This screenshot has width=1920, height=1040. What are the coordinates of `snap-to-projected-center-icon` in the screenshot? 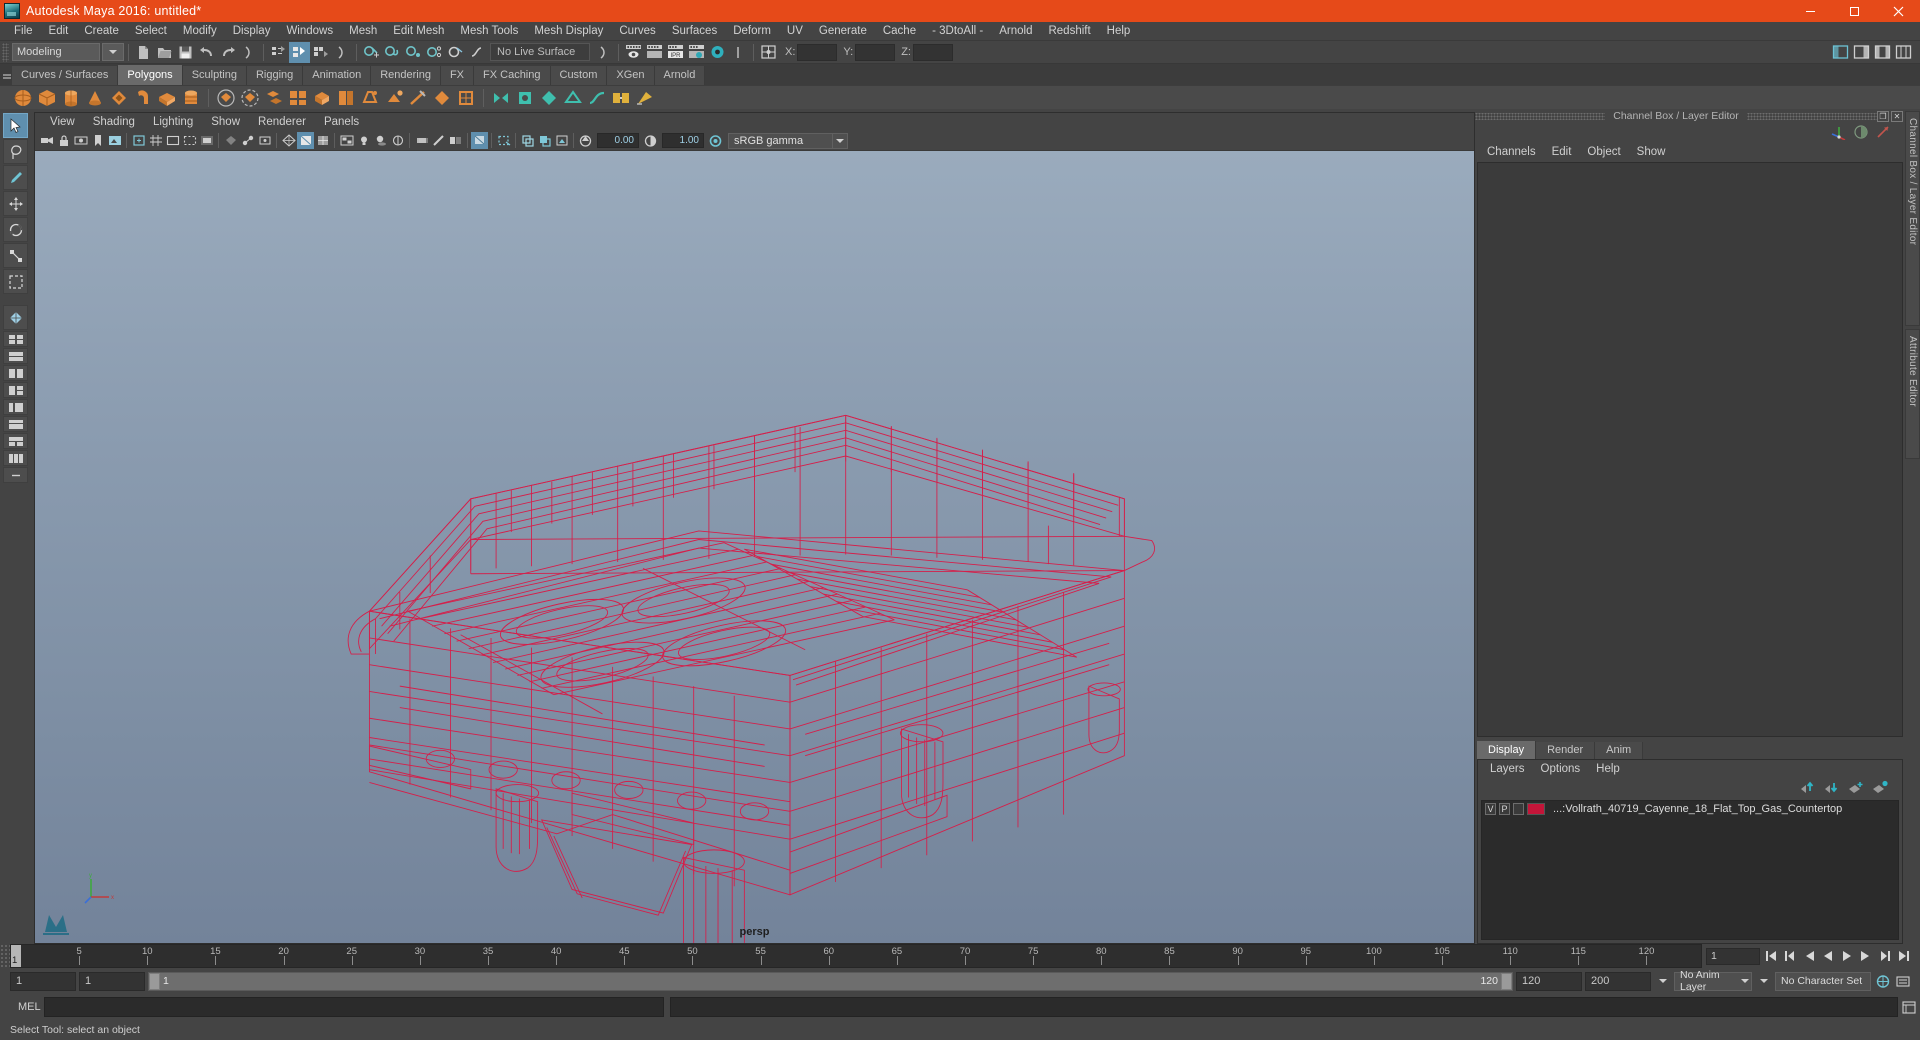 It's located at (434, 52).